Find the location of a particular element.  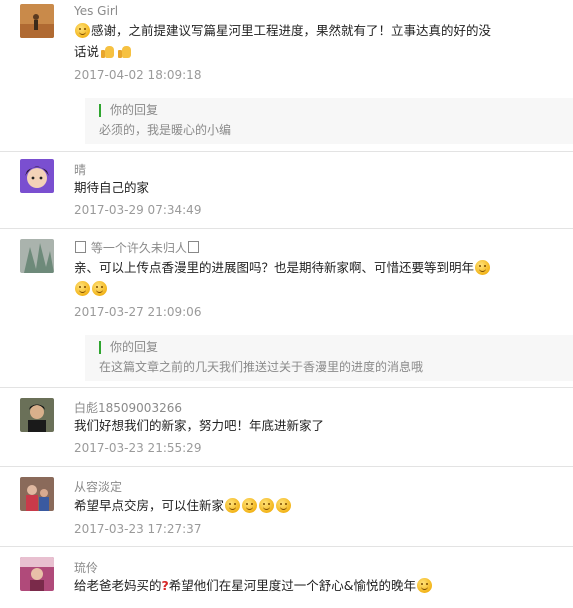

comment-nickname: 琉伶 is located at coordinates (86, 568).